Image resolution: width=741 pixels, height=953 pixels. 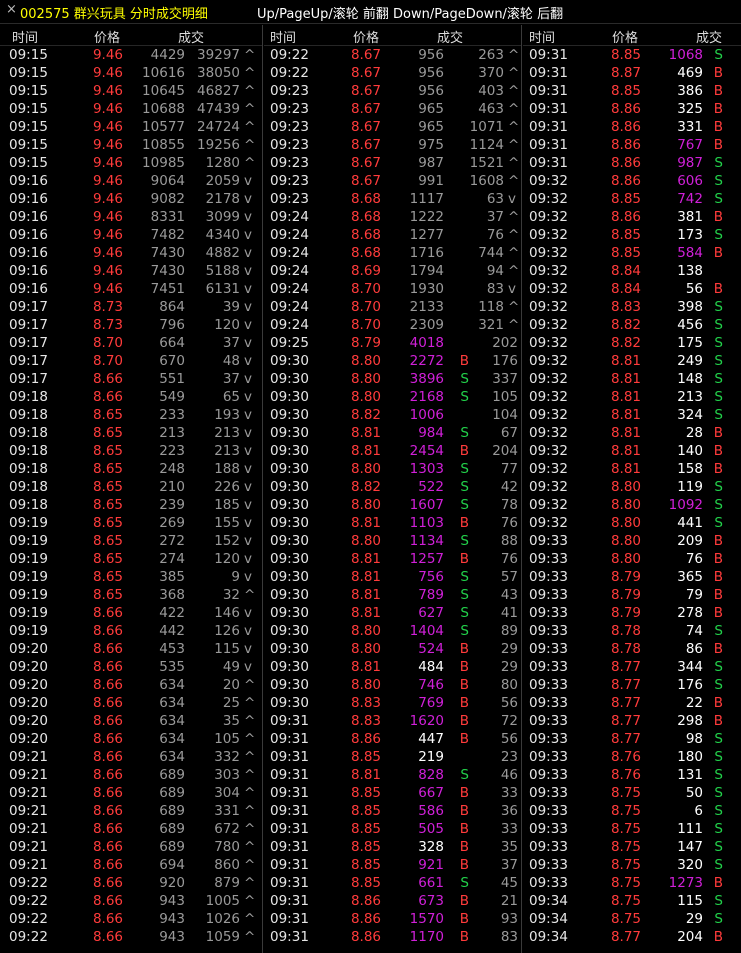 What do you see at coordinates (131, 757) in the screenshot?
I see `table-row: 09:21 8.66 634 332 ^` at bounding box center [131, 757].